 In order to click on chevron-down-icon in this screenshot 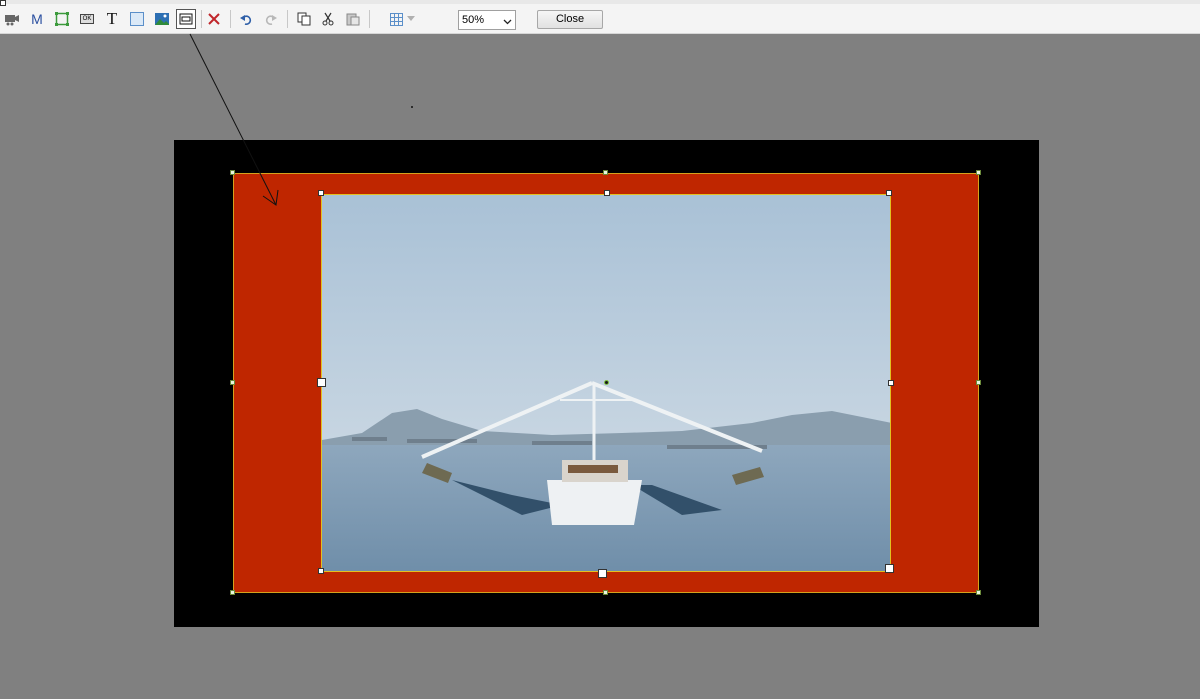, I will do `click(507, 23)`.